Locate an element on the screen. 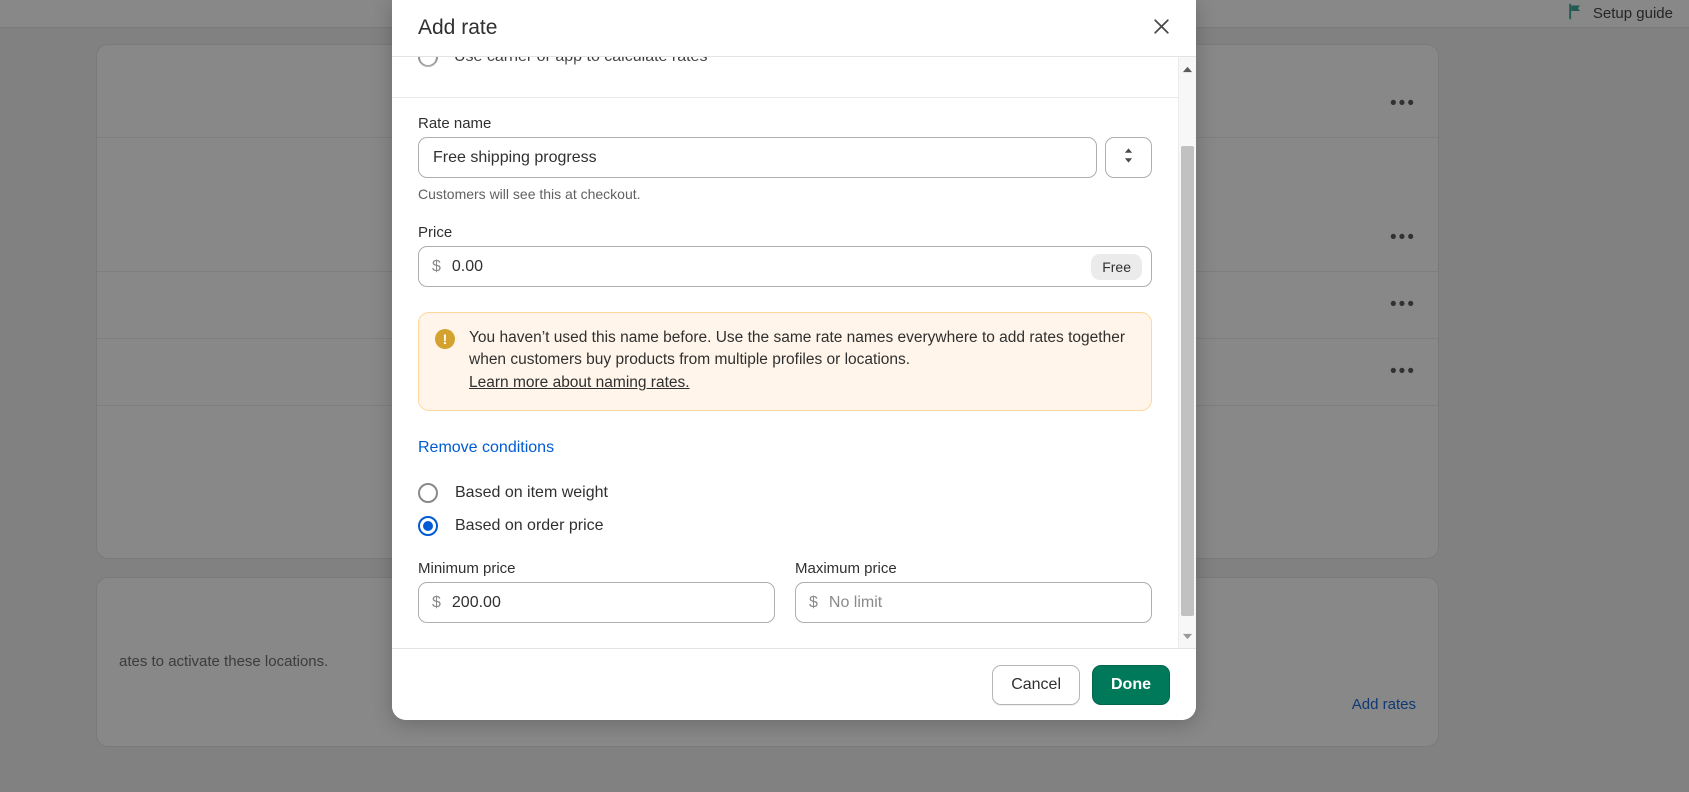 The image size is (1689, 792). radio-option-order-price: Based on order price is located at coordinates (785, 526).